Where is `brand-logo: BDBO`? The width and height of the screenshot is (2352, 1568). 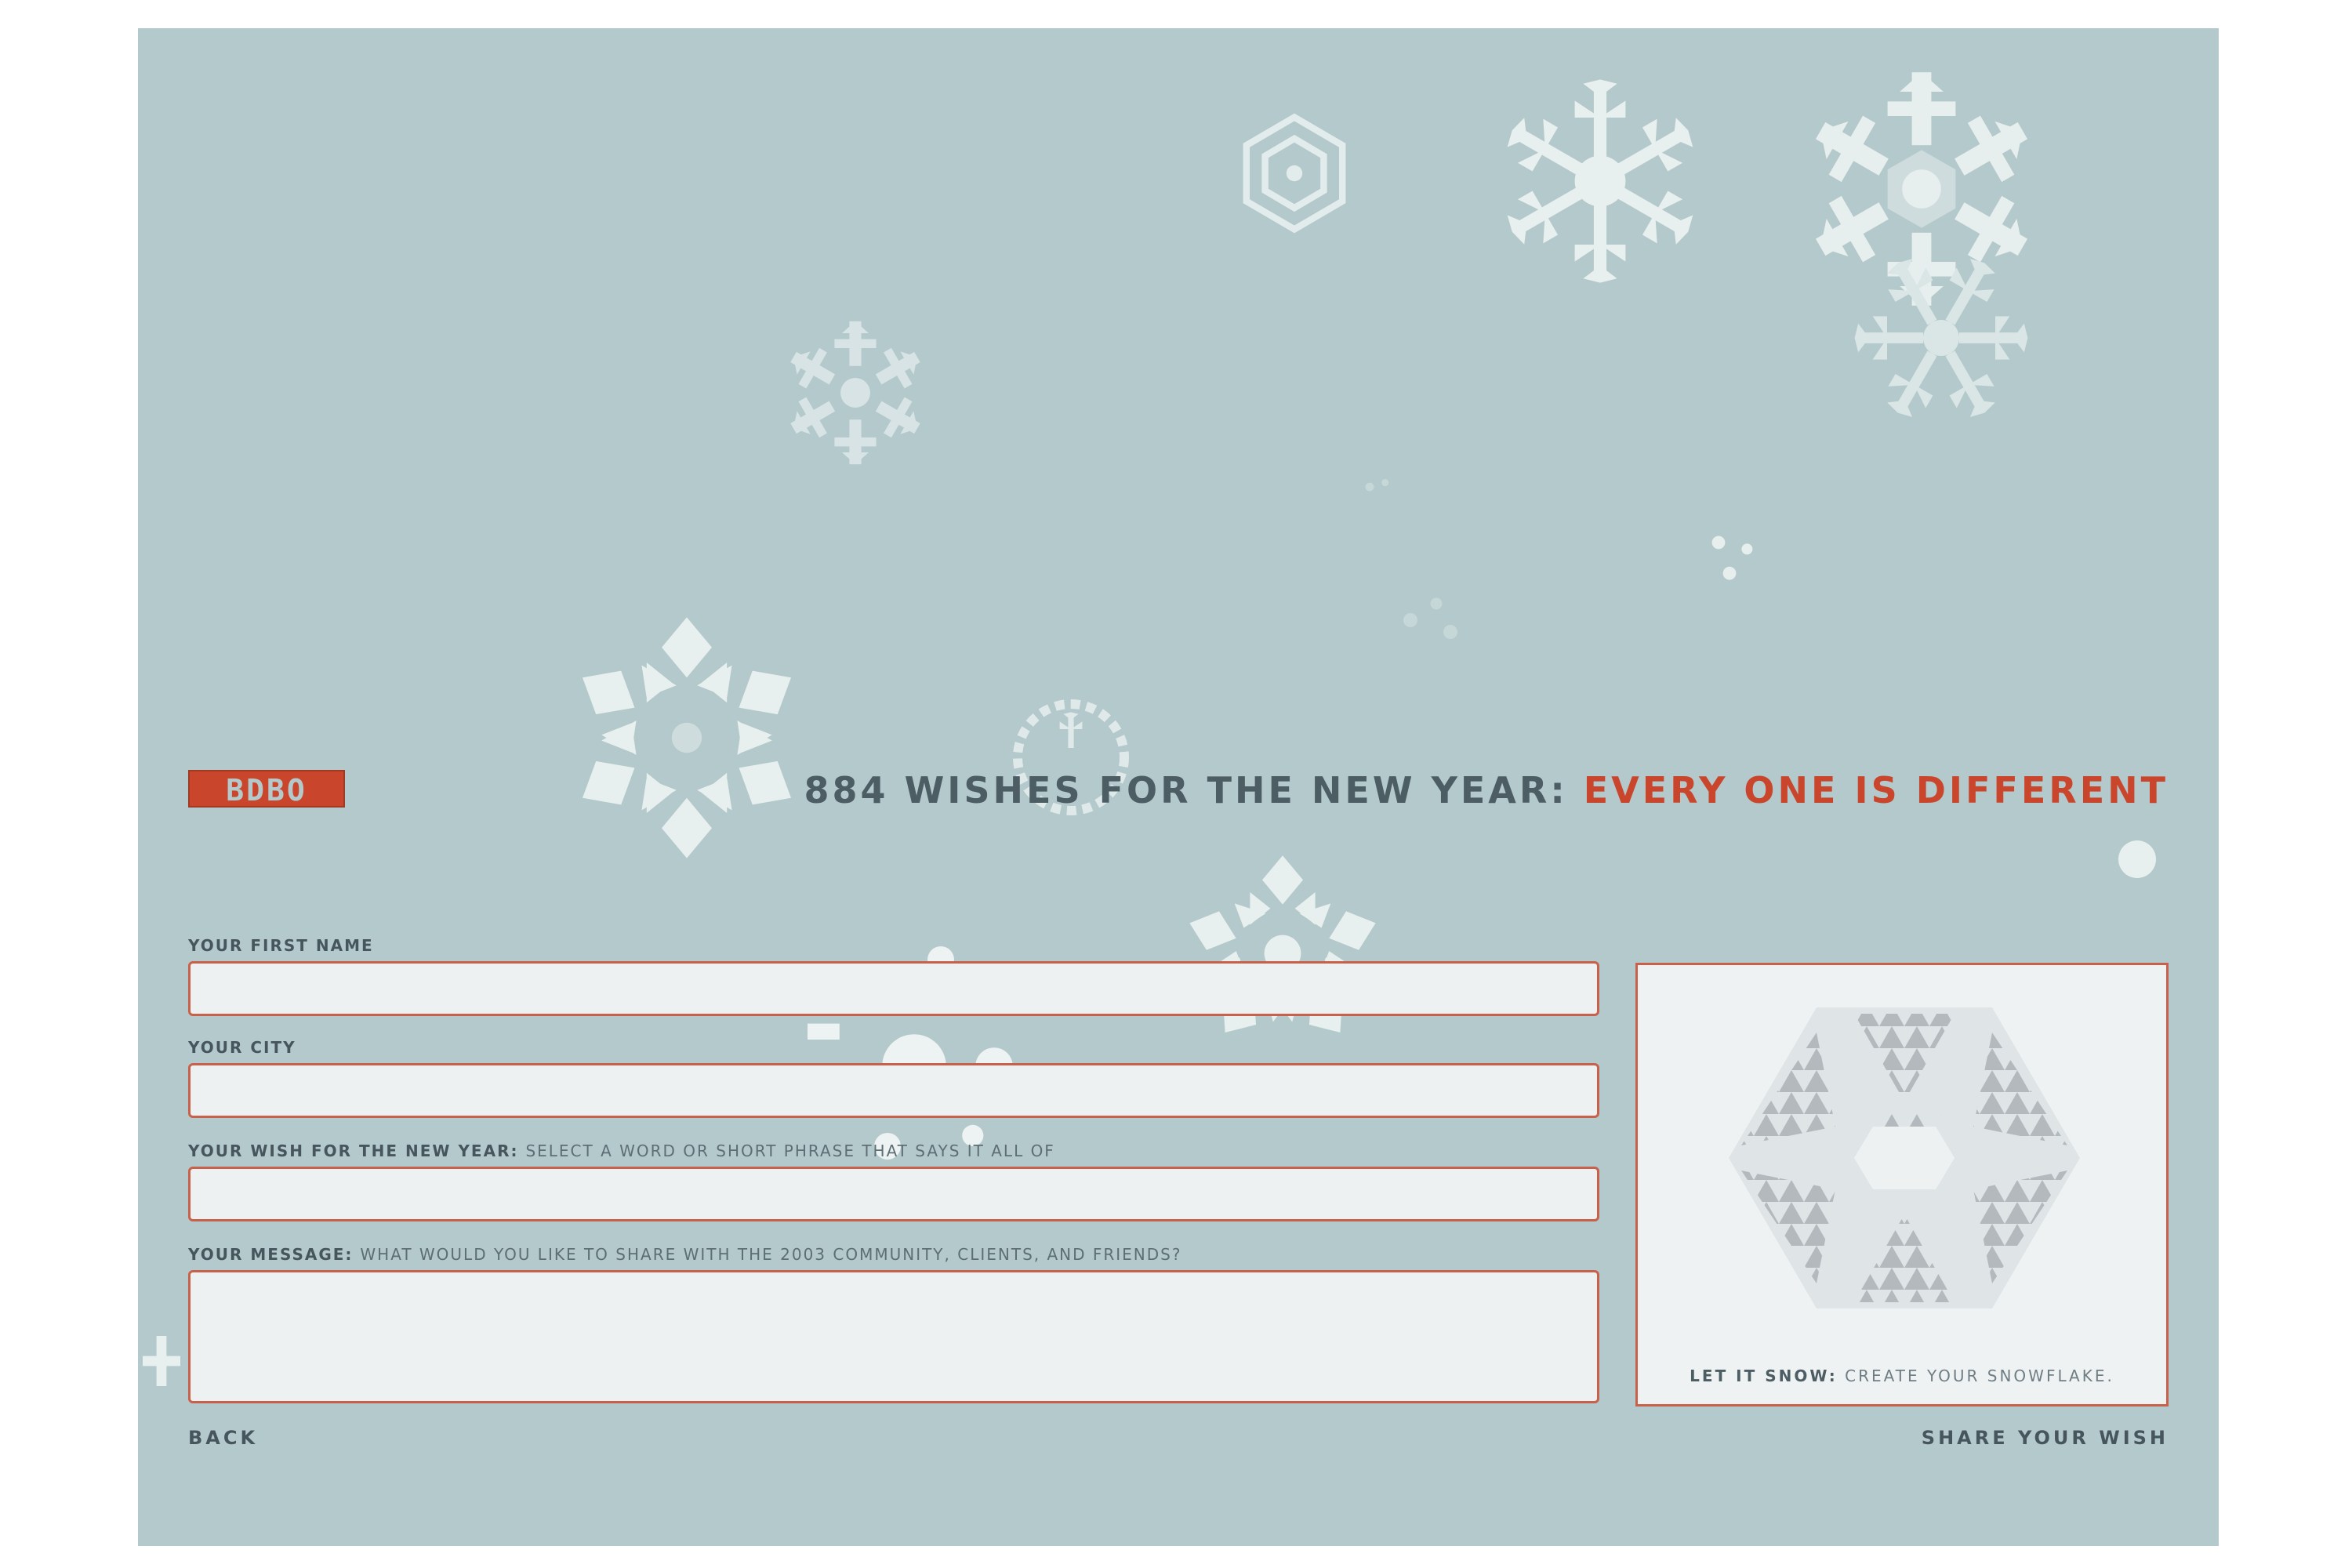 brand-logo: BDBO is located at coordinates (266, 789).